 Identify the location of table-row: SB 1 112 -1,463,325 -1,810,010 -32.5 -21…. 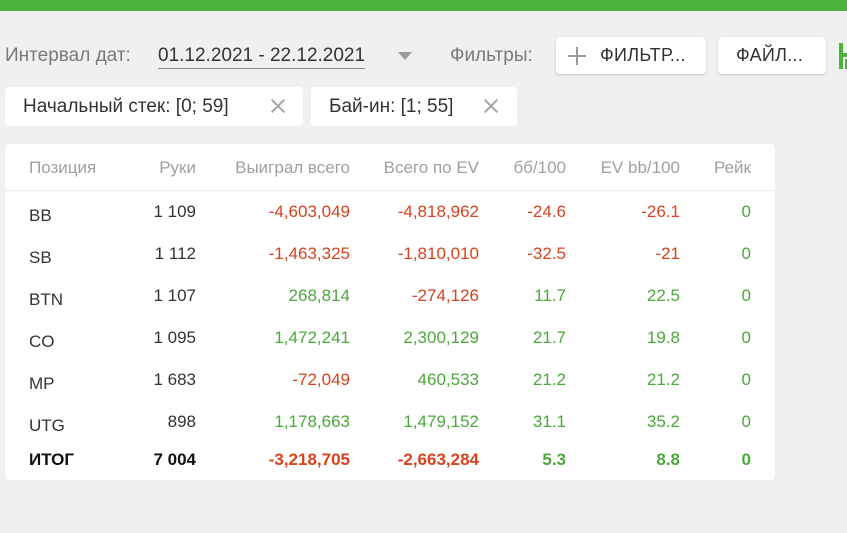
(390, 262).